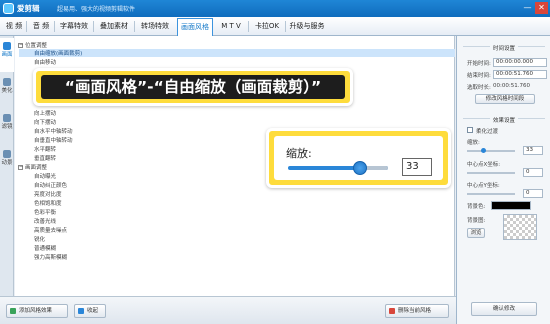 Image resolution: width=550 pixels, height=324 pixels. What do you see at coordinates (39, 239) in the screenshot?
I see `list-item: 锐化` at bounding box center [39, 239].